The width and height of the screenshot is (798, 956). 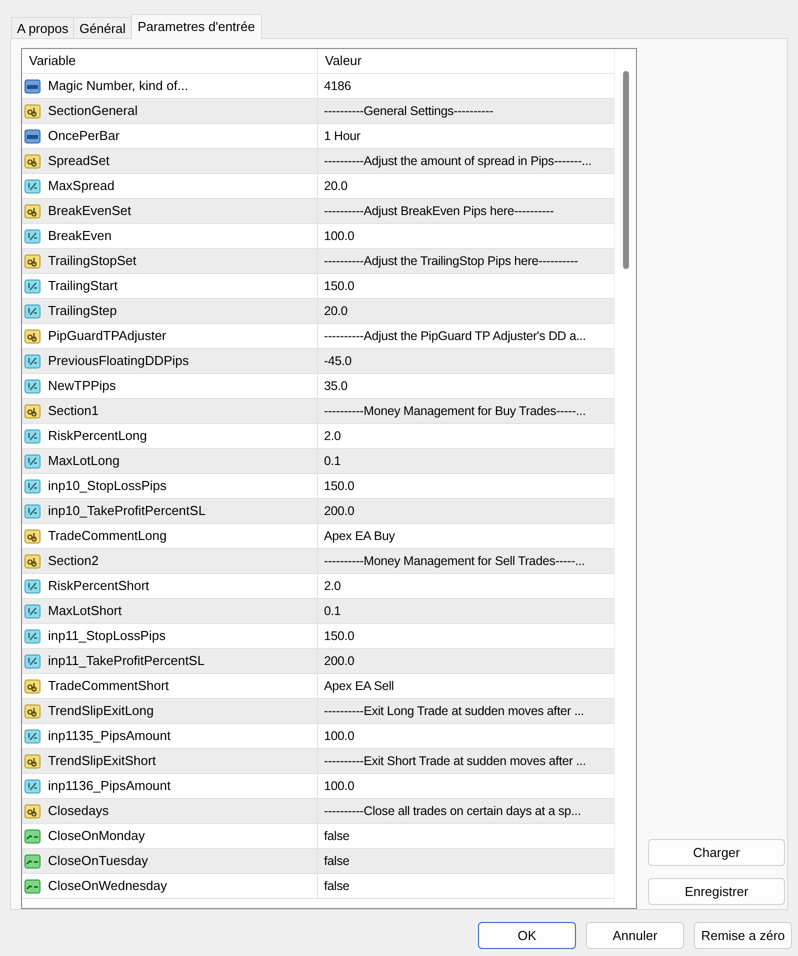 What do you see at coordinates (118, 361) in the screenshot?
I see `variable-name: PreviousFloatingDDPips` at bounding box center [118, 361].